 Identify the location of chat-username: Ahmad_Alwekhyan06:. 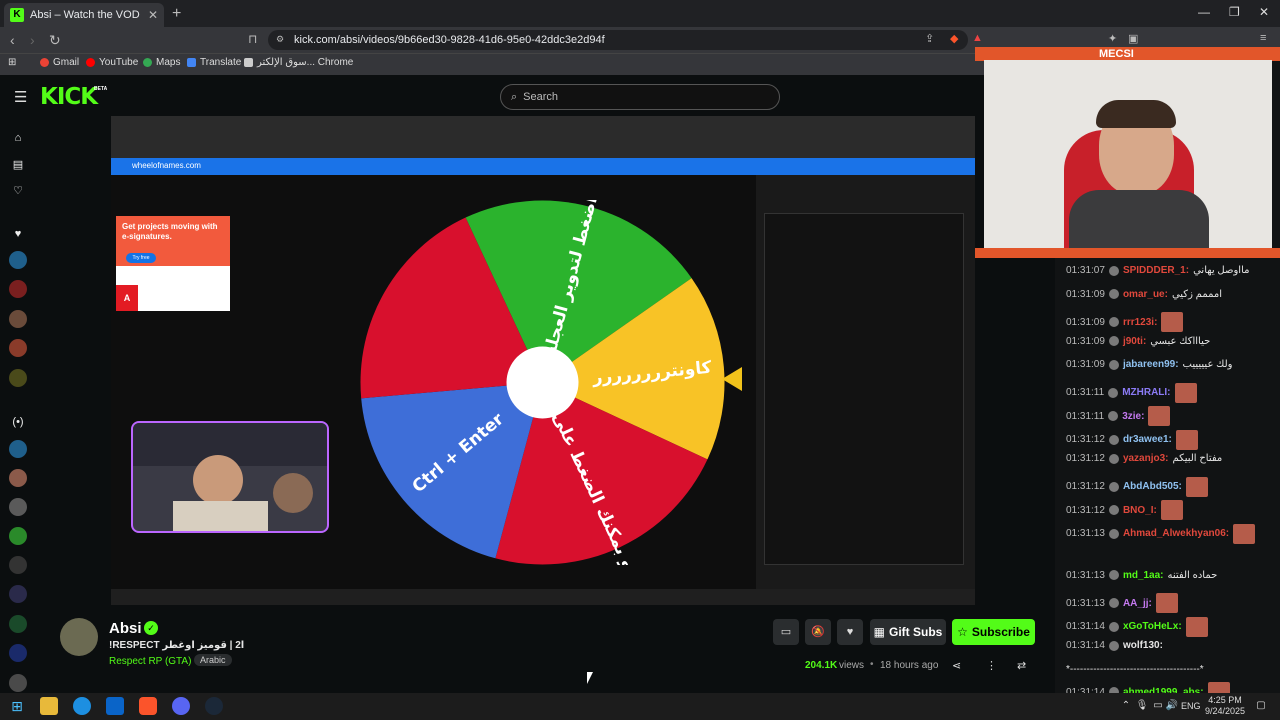
(1176, 533).